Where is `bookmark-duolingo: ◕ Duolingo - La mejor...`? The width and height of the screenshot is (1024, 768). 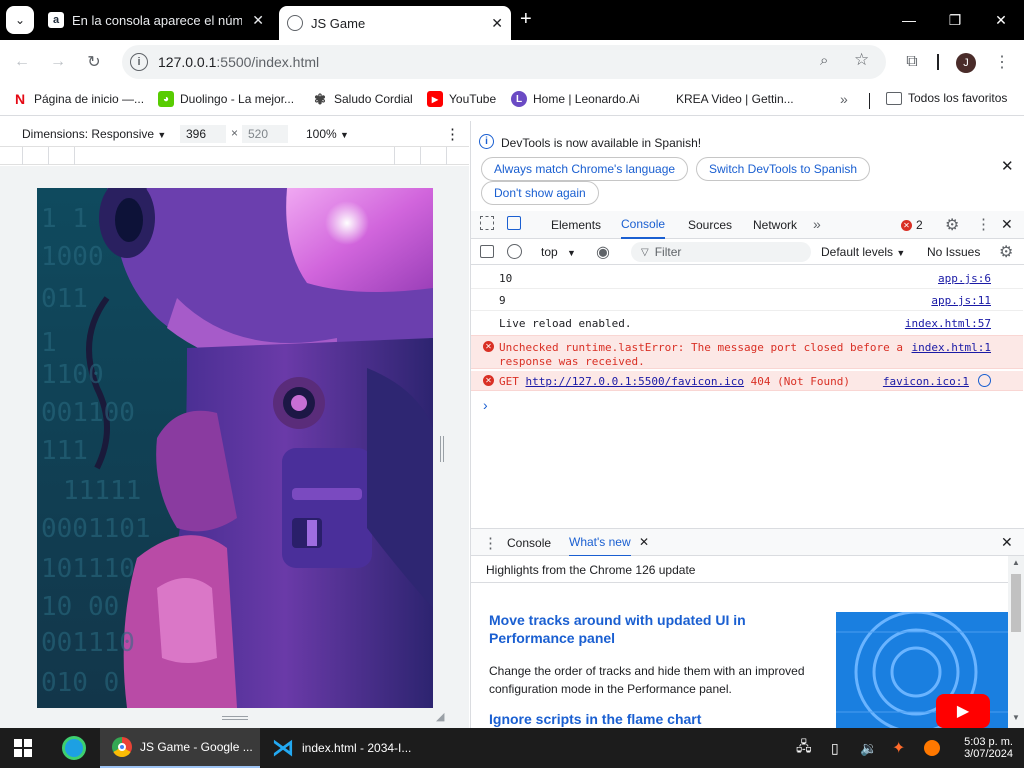
bookmark-duolingo: ◕ Duolingo - La mejor... is located at coordinates (226, 99).